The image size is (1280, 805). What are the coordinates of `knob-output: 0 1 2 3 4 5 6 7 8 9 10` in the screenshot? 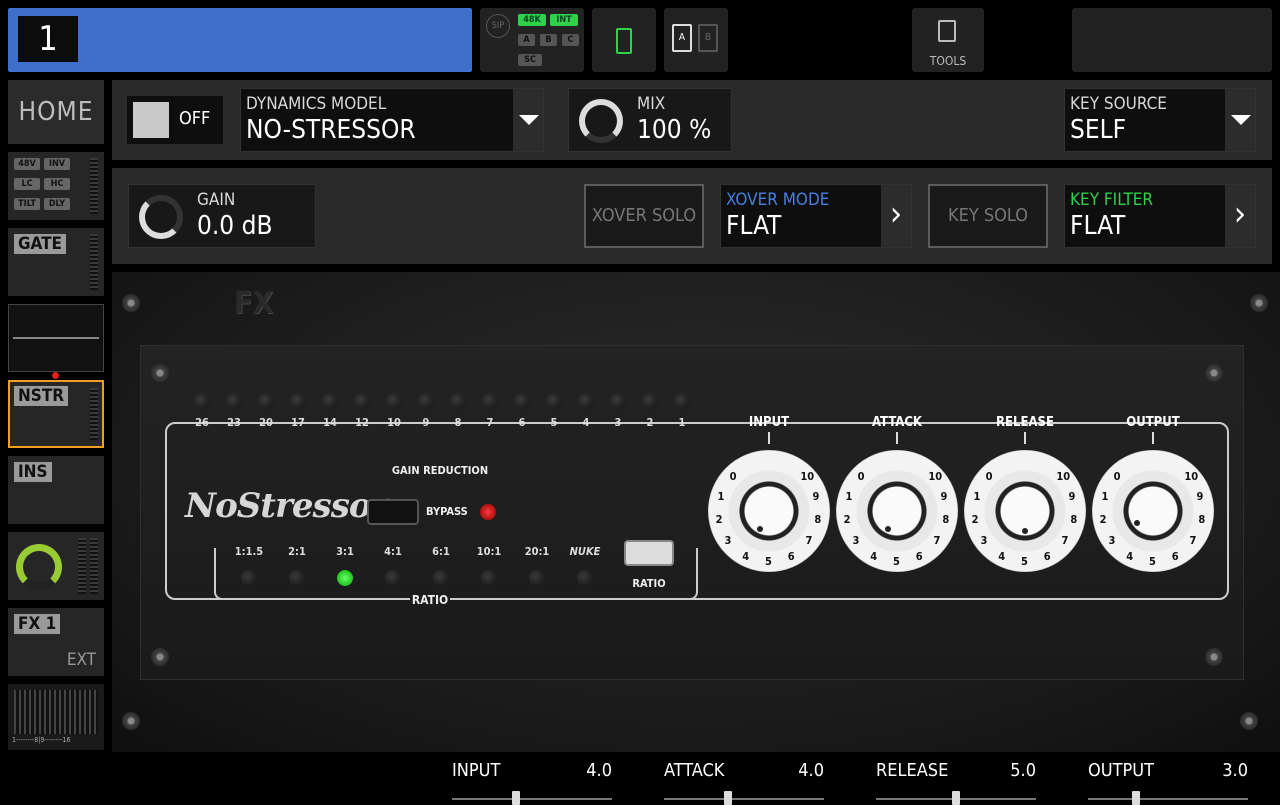 It's located at (1153, 511).